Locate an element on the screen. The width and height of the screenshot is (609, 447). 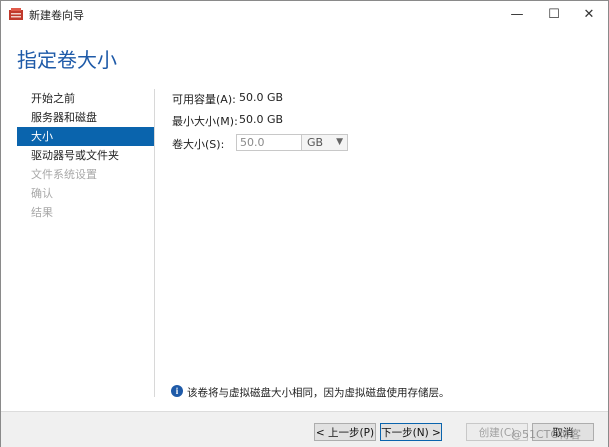
nav-item-size: 大小 is located at coordinates (85, 136).